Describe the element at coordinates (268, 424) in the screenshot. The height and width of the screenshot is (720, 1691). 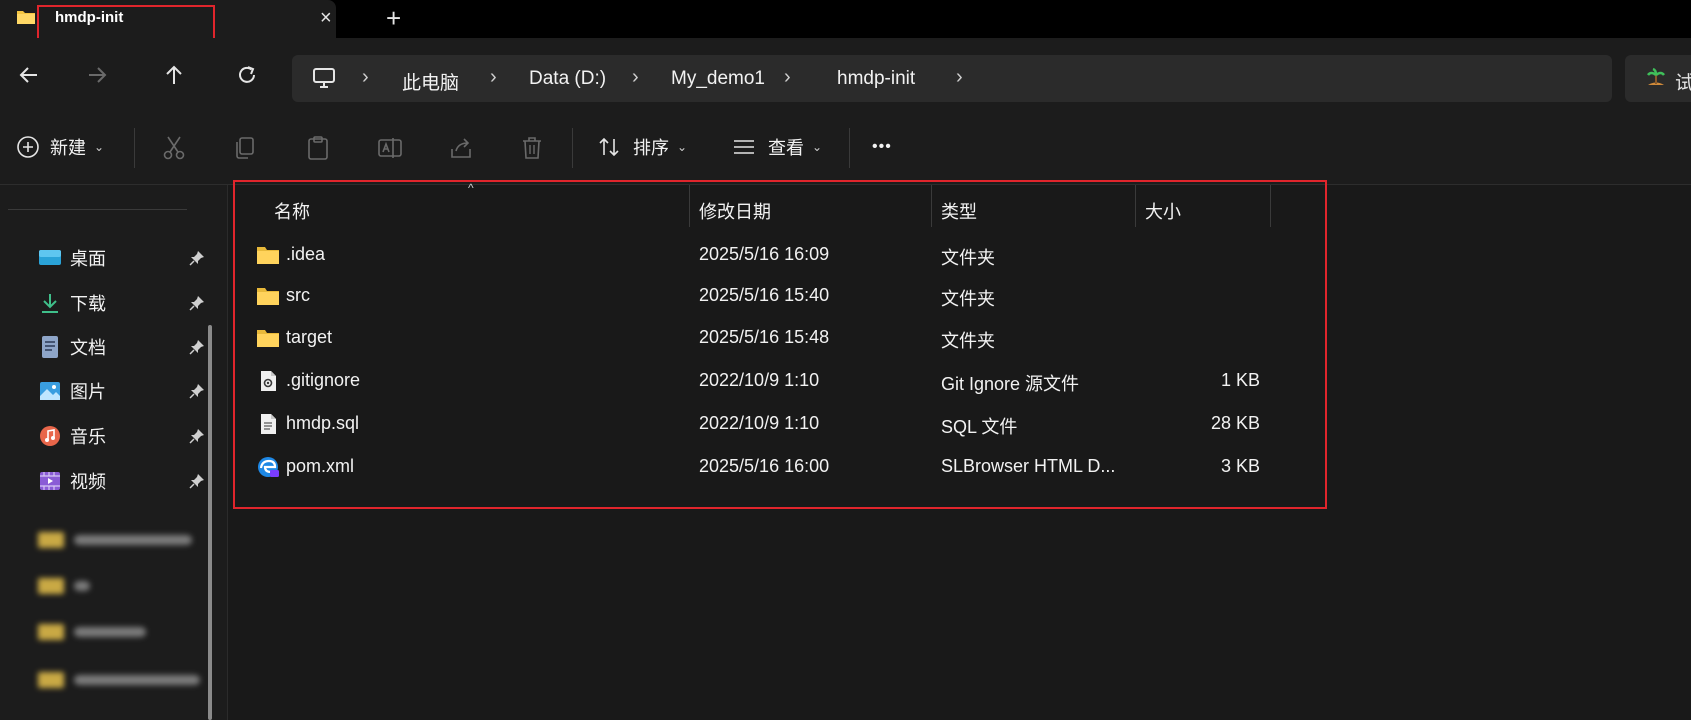
I see `text-file-icon` at that location.